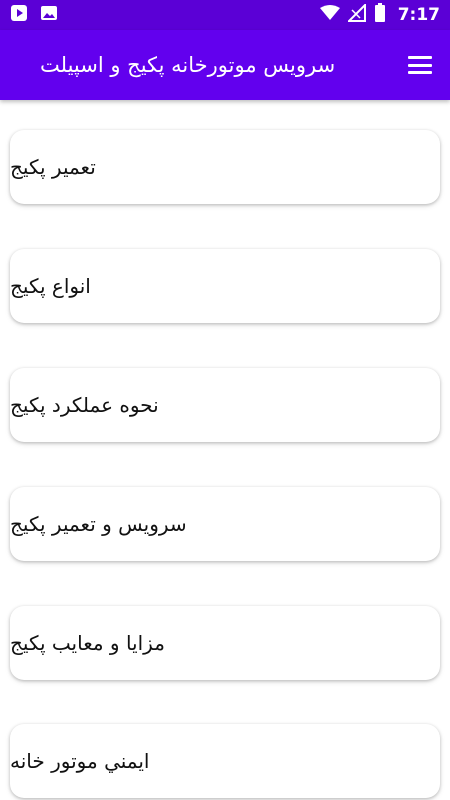 Image resolution: width=450 pixels, height=800 pixels. Describe the element at coordinates (420, 65) in the screenshot. I see `hamburger-menu-icon` at that location.